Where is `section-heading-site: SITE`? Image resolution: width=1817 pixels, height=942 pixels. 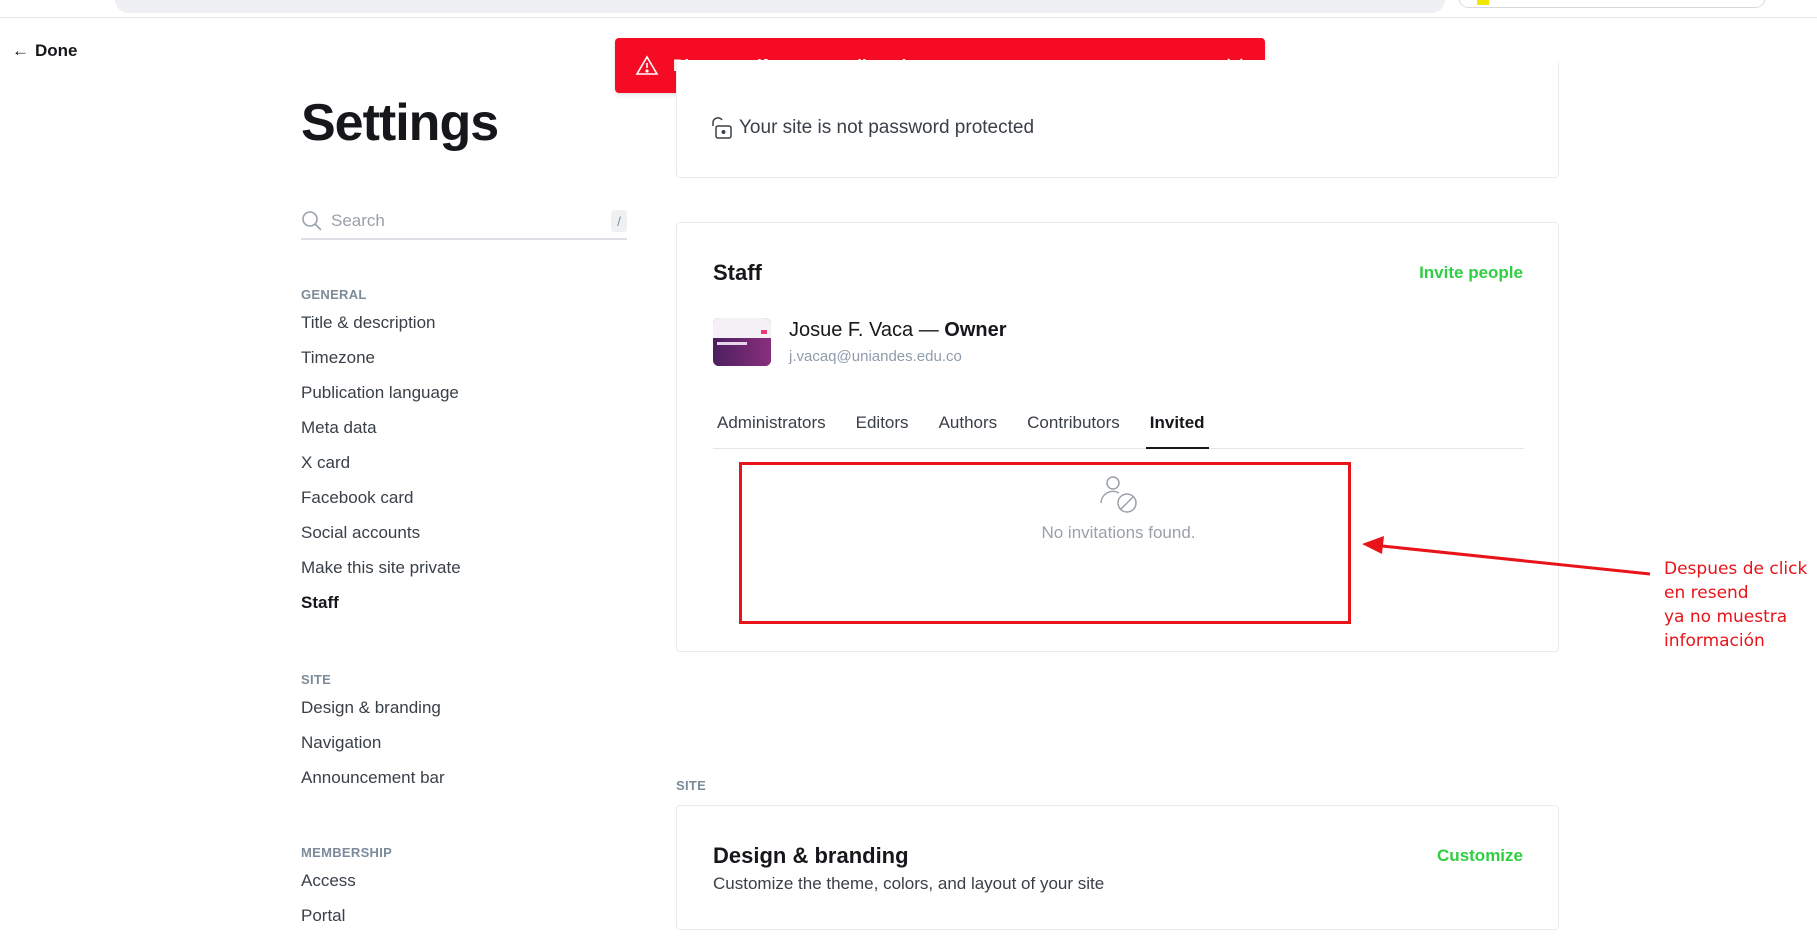 section-heading-site: SITE is located at coordinates (691, 785).